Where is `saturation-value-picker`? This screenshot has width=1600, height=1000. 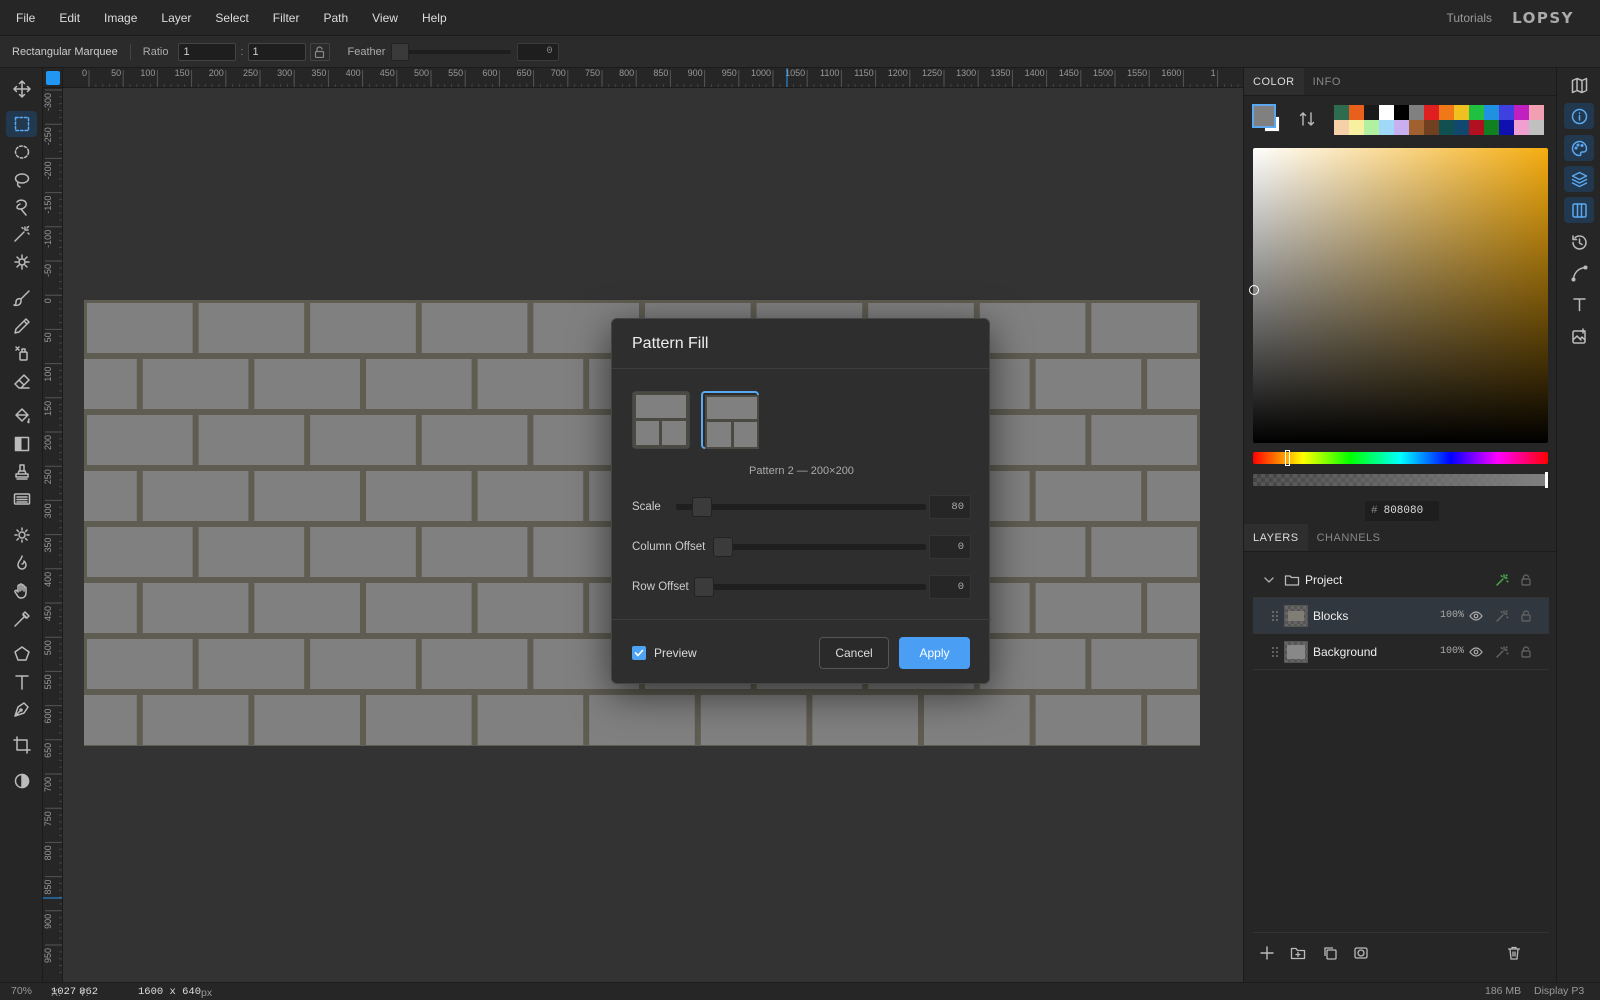
saturation-value-picker is located at coordinates (1398, 295).